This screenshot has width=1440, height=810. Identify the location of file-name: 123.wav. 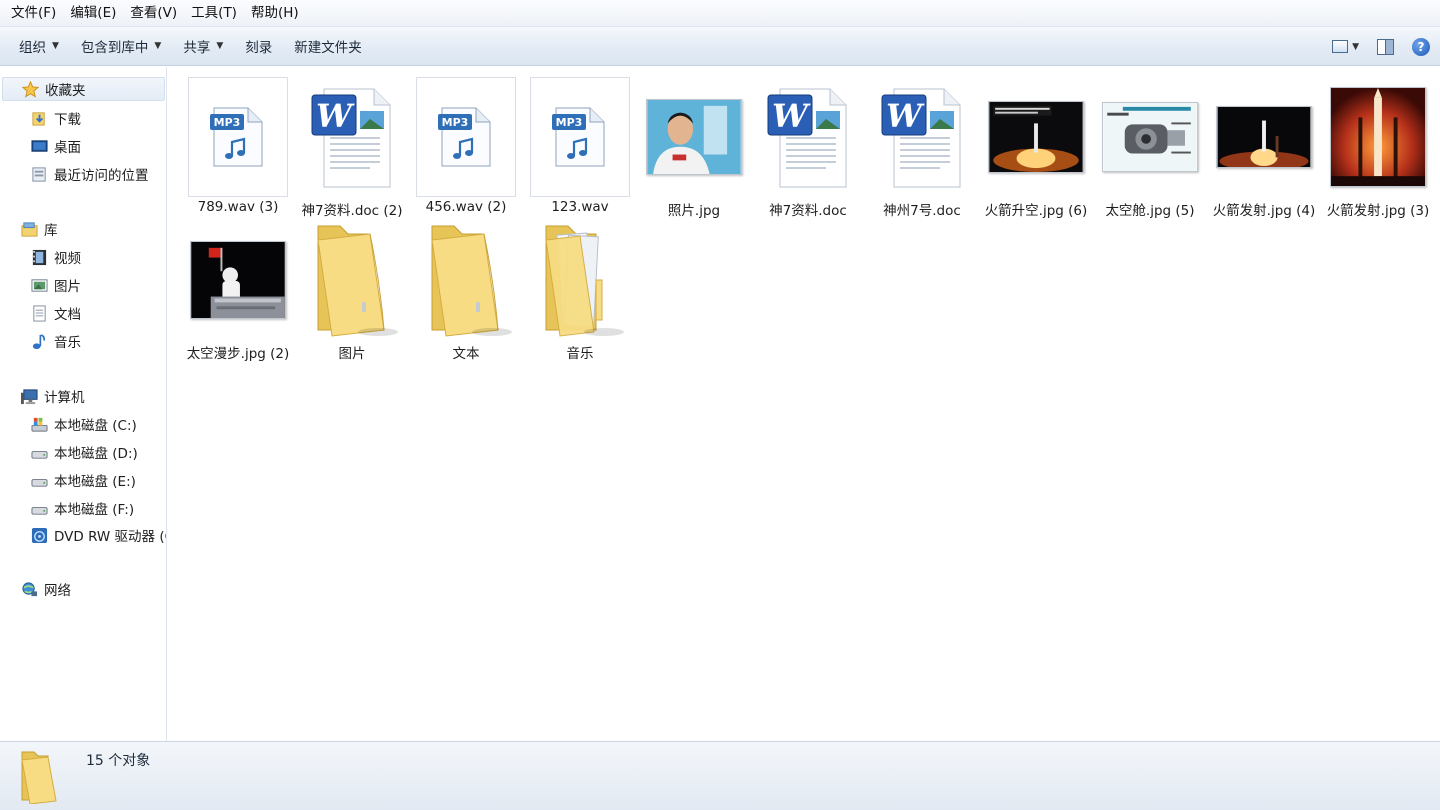
(580, 207).